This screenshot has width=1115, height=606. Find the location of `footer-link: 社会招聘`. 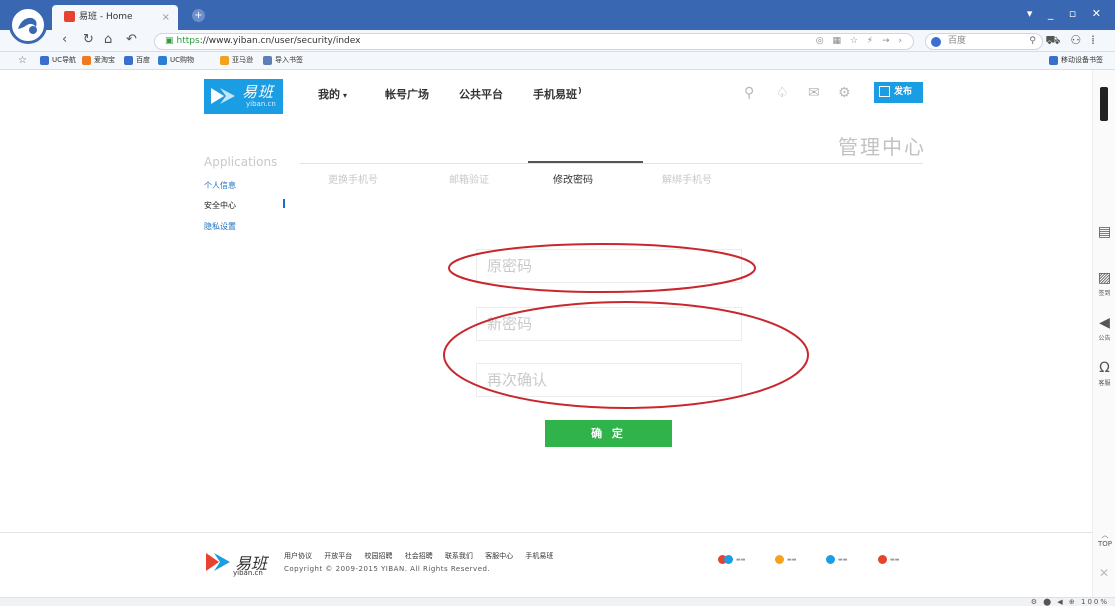

footer-link: 社会招聘 is located at coordinates (419, 556).